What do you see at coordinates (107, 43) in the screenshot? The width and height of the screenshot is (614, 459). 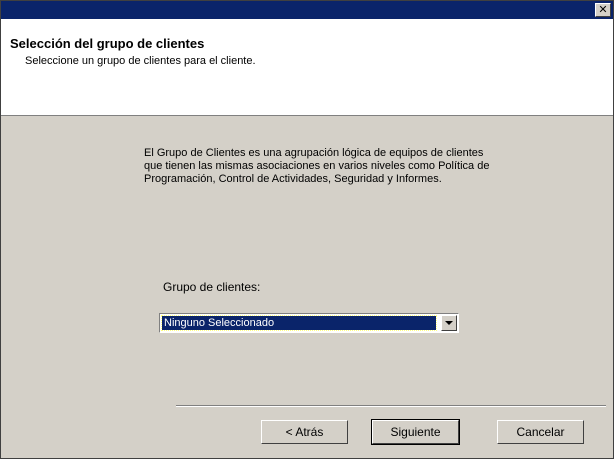 I see `page-title: Selección del grupo de clientes` at bounding box center [107, 43].